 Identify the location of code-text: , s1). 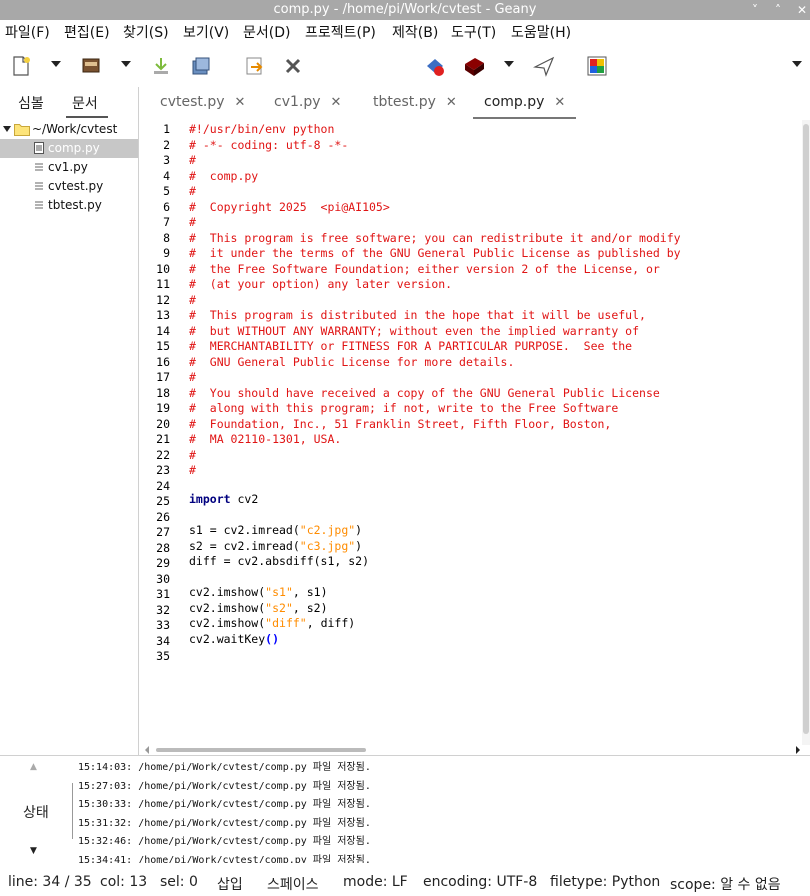
(310, 592).